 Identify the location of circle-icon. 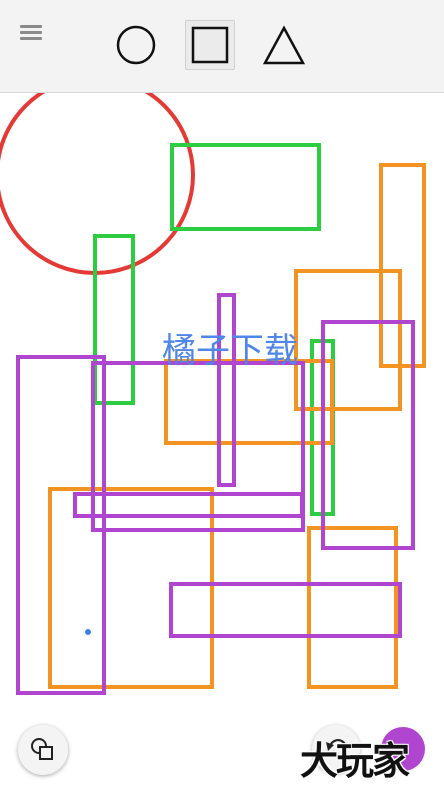
(136, 45).